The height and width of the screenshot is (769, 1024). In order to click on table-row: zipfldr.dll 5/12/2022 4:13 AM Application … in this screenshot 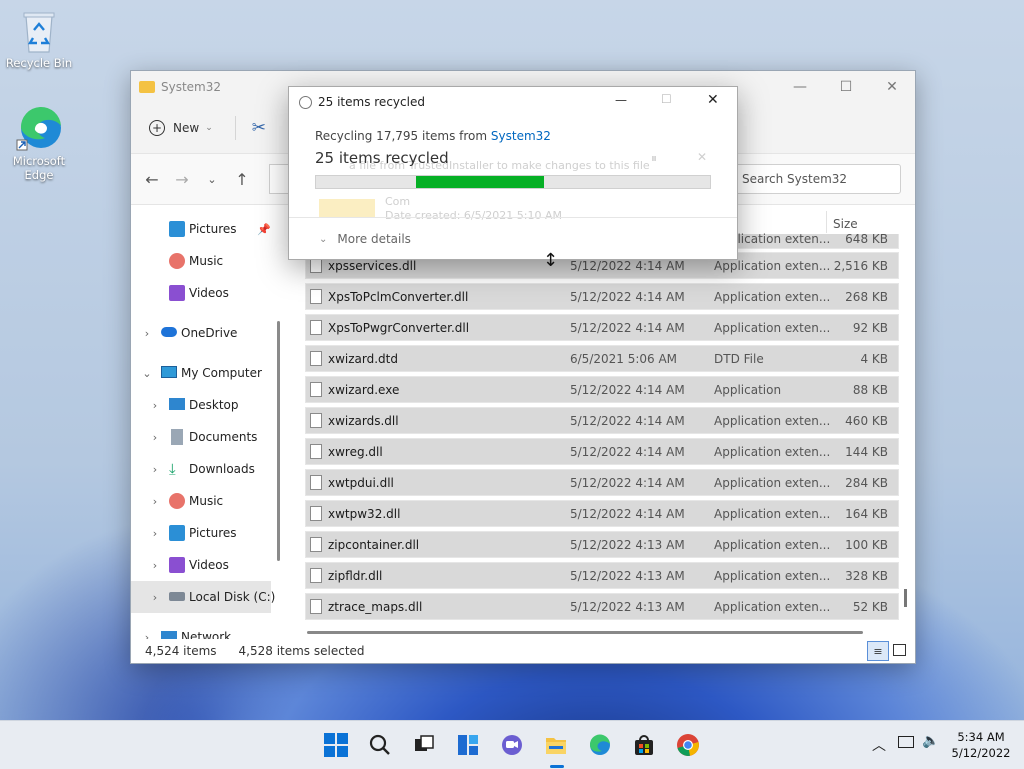, I will do `click(602, 575)`.